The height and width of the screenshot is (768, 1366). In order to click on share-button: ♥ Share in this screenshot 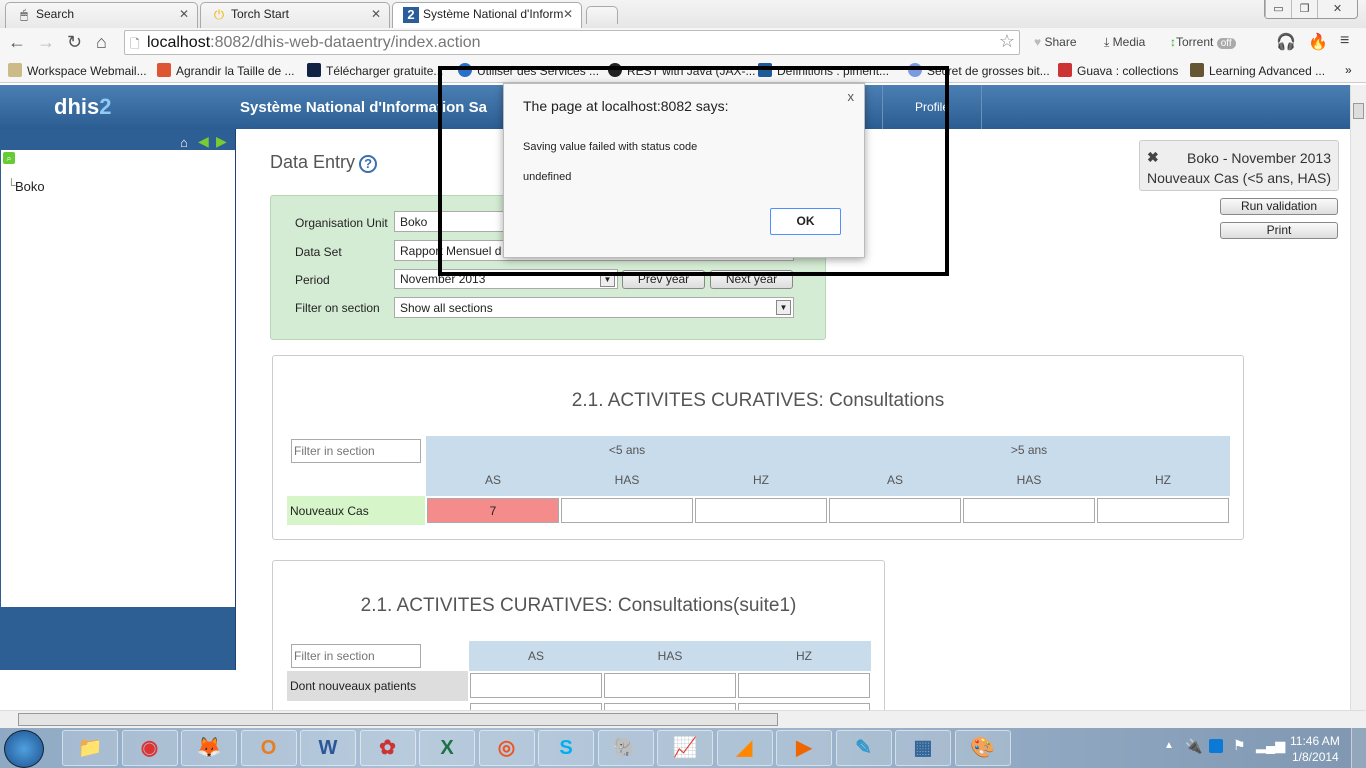, I will do `click(1055, 42)`.